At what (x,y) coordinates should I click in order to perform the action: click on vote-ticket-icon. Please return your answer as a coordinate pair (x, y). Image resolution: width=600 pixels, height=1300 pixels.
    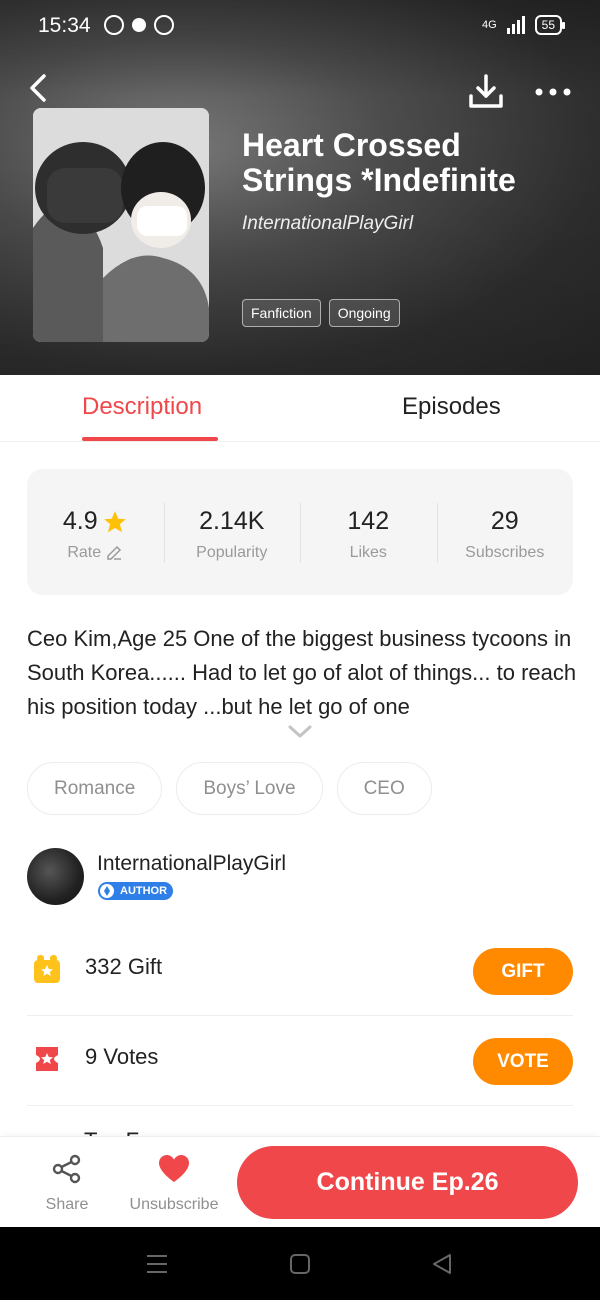
    Looking at the image, I should click on (47, 1059).